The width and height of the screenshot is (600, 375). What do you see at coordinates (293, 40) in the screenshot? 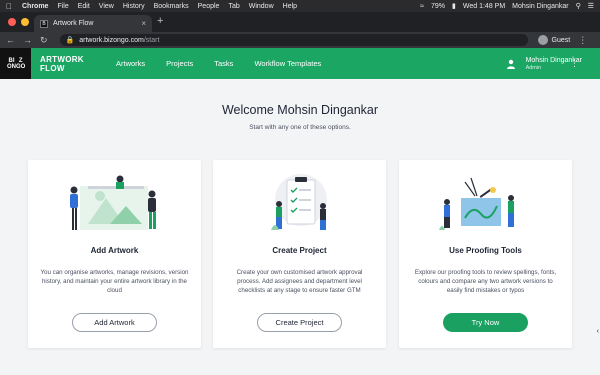
I see `address-bar: 🔒 artwork.bizongo.com/start` at bounding box center [293, 40].